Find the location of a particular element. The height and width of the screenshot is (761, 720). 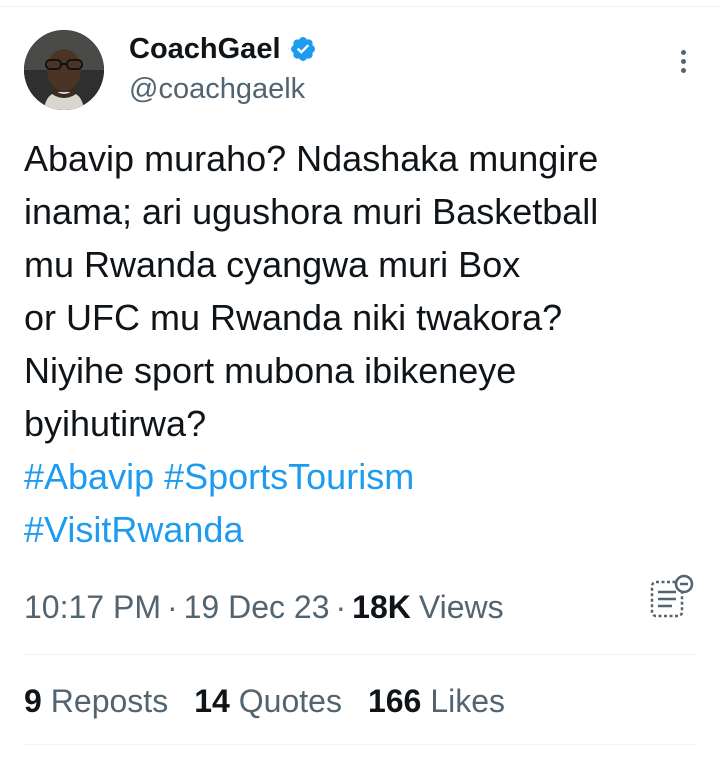

quotes-stat: 14 Quotes is located at coordinates (268, 701).